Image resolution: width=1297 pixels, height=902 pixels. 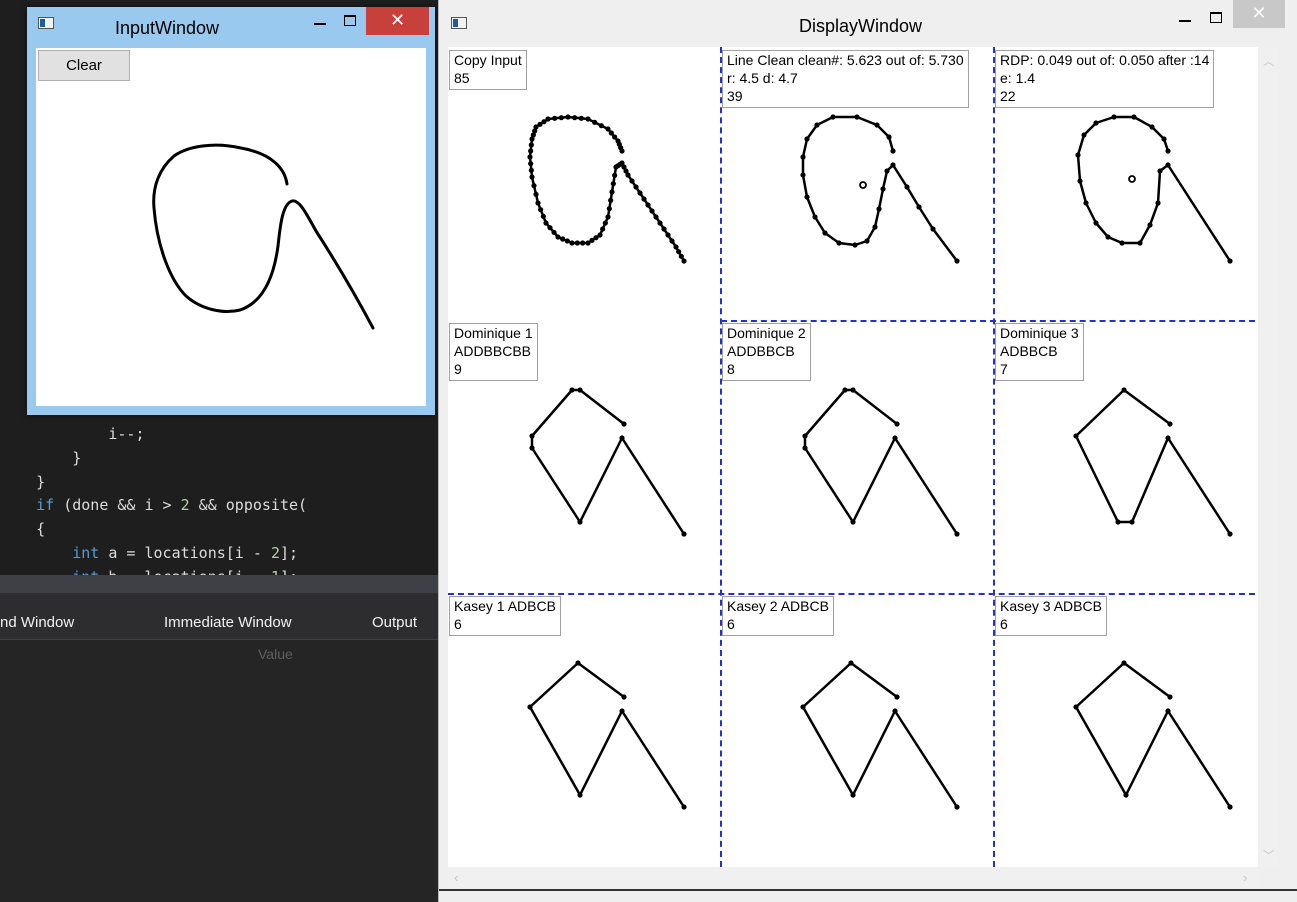 I want to click on tab-command-window: nd Window, so click(x=37, y=622).